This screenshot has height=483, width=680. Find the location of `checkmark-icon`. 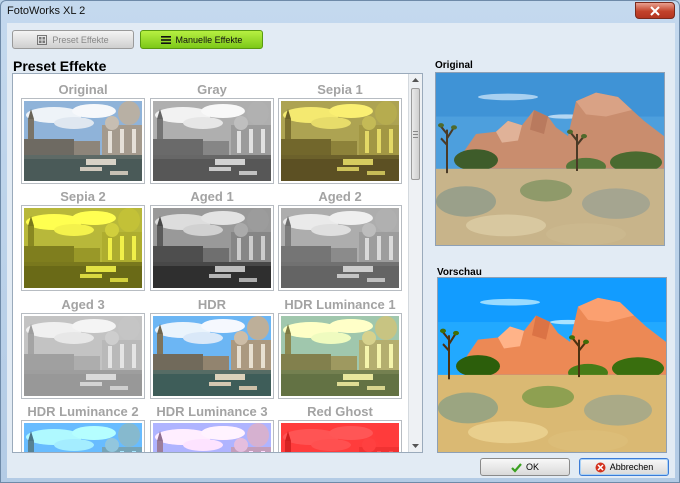

checkmark-icon is located at coordinates (516, 467).